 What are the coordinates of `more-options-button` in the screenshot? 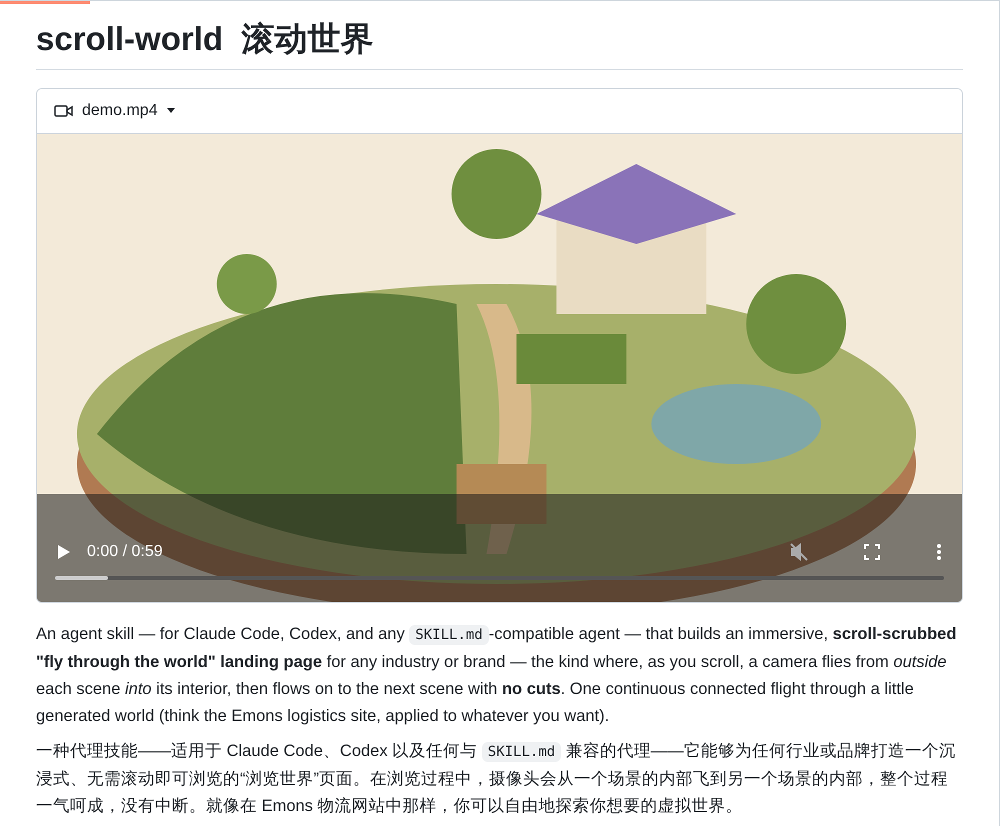 It's located at (939, 552).